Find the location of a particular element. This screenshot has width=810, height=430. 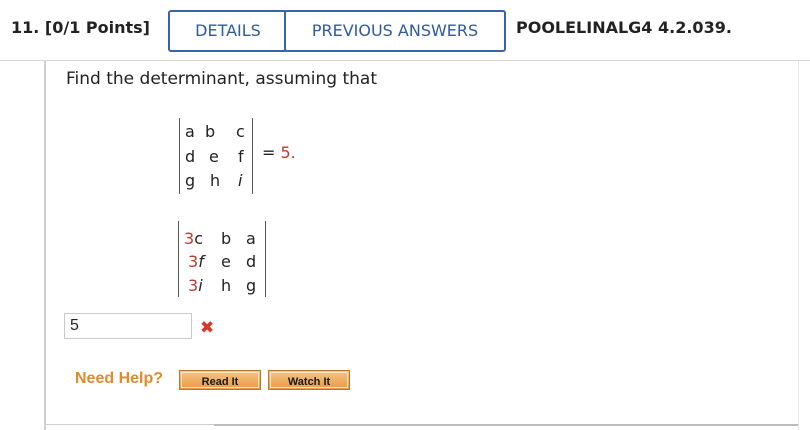

target-determinant: 3c b a 3f e d 3i h g is located at coordinates (222, 259).